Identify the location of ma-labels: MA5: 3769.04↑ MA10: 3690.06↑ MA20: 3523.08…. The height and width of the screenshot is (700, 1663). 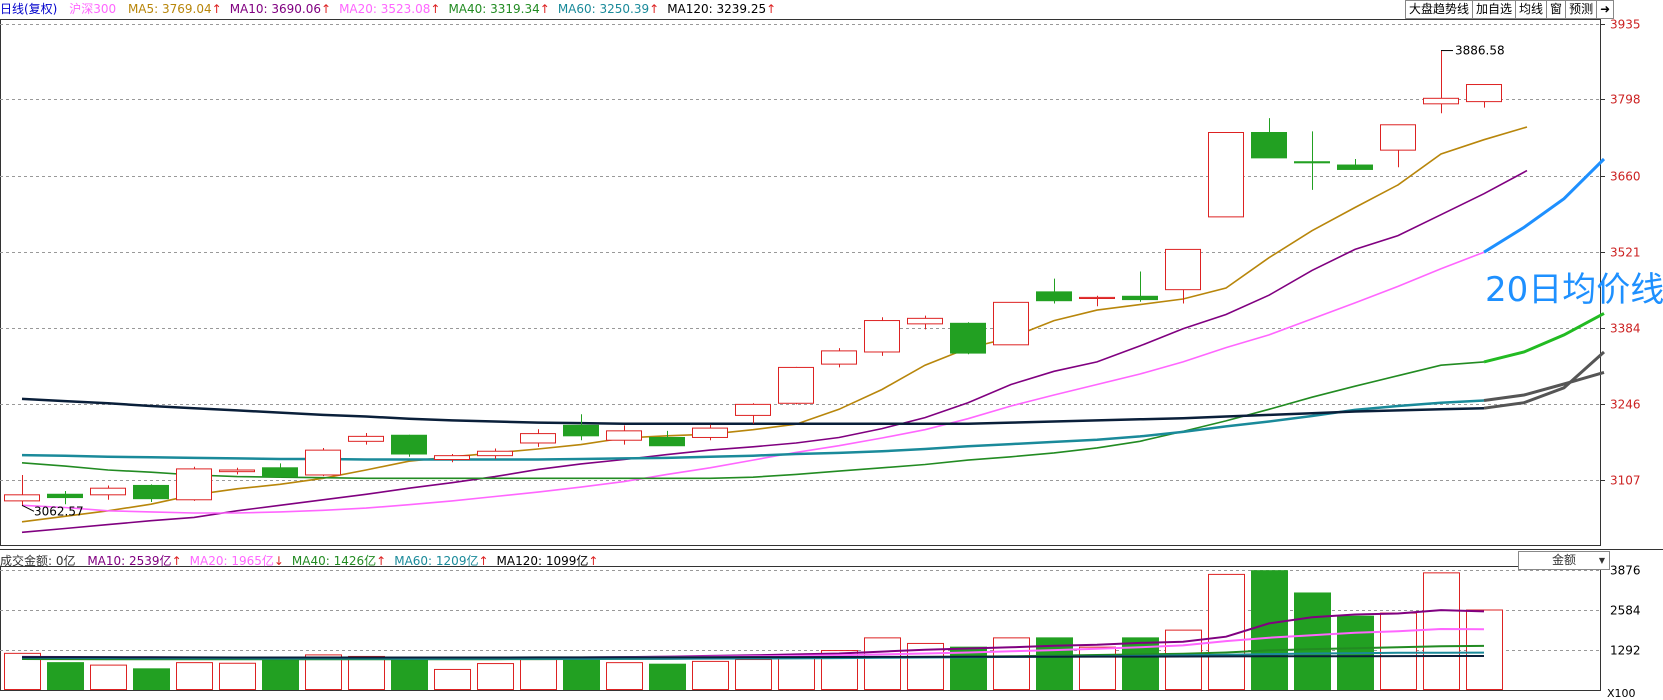
(456, 9).